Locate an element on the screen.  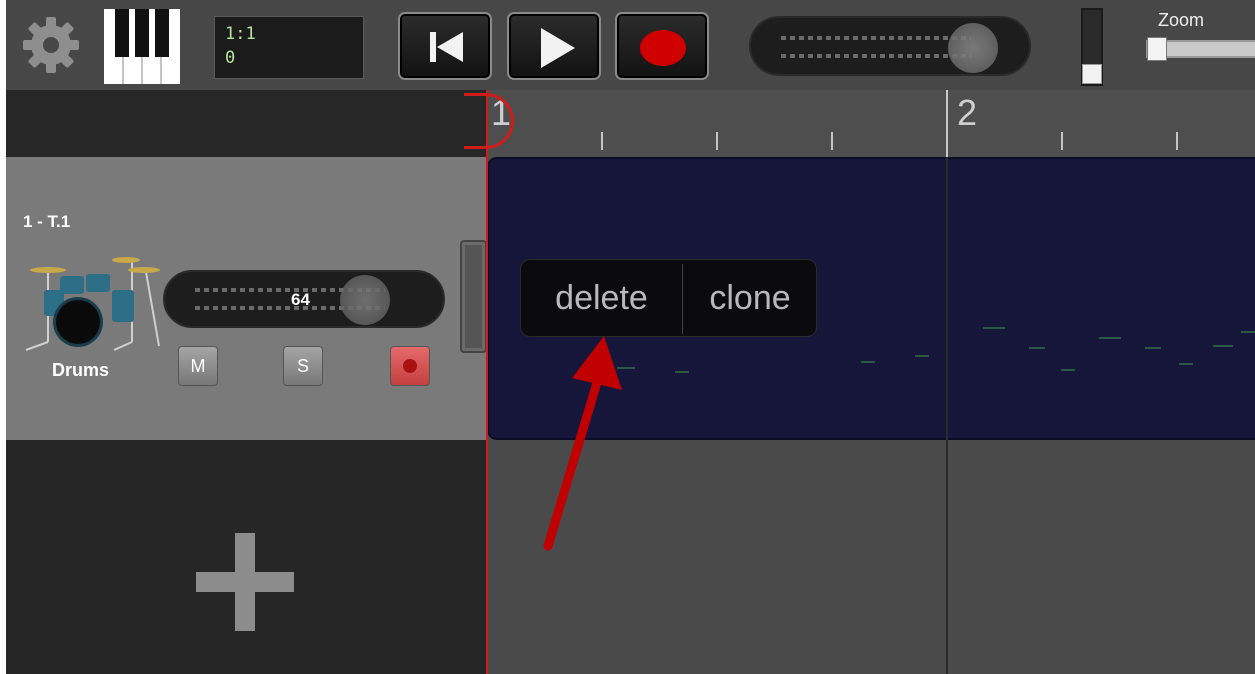
track-record-arm-button is located at coordinates (410, 366).